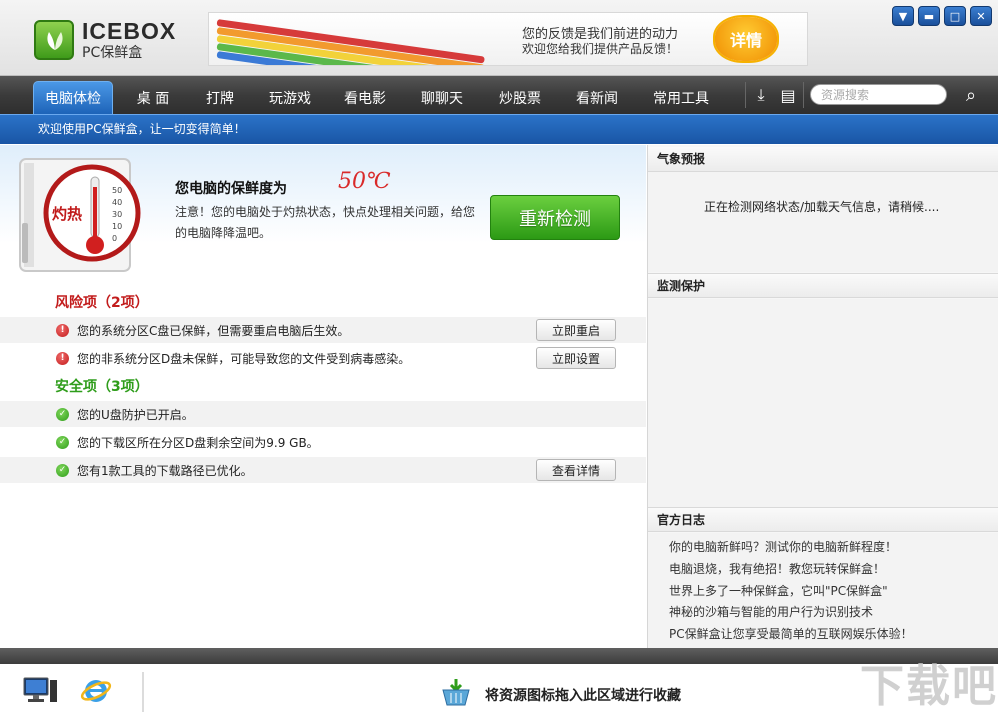 Image resolution: width=998 pixels, height=712 pixels. What do you see at coordinates (323, 470) in the screenshot?
I see `safe-row: ✓ 您有1款工具的下载路径已优化。 查看详情` at bounding box center [323, 470].